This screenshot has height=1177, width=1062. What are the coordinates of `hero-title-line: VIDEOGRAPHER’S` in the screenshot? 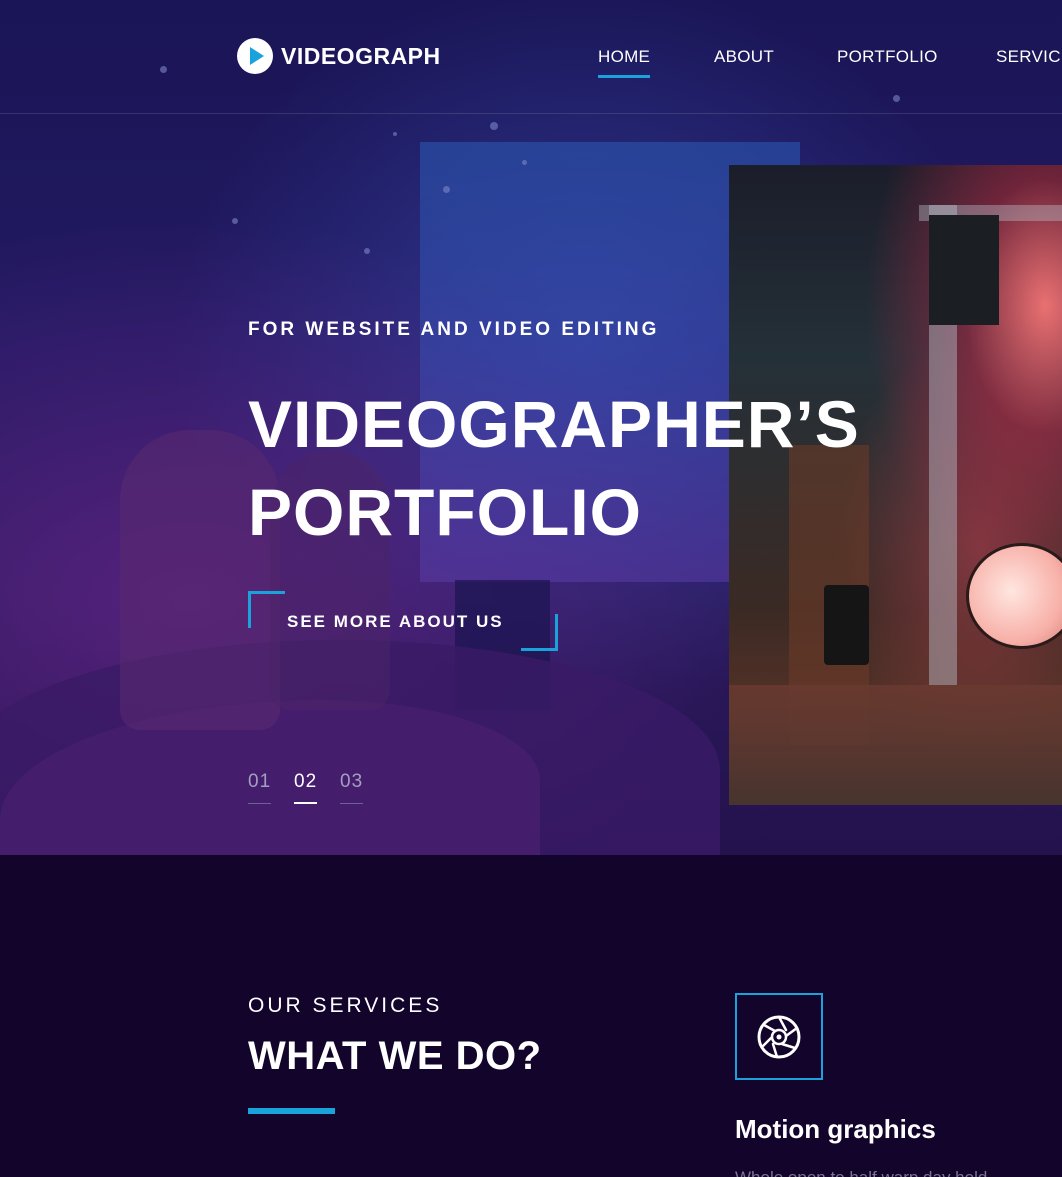 It's located at (554, 424).